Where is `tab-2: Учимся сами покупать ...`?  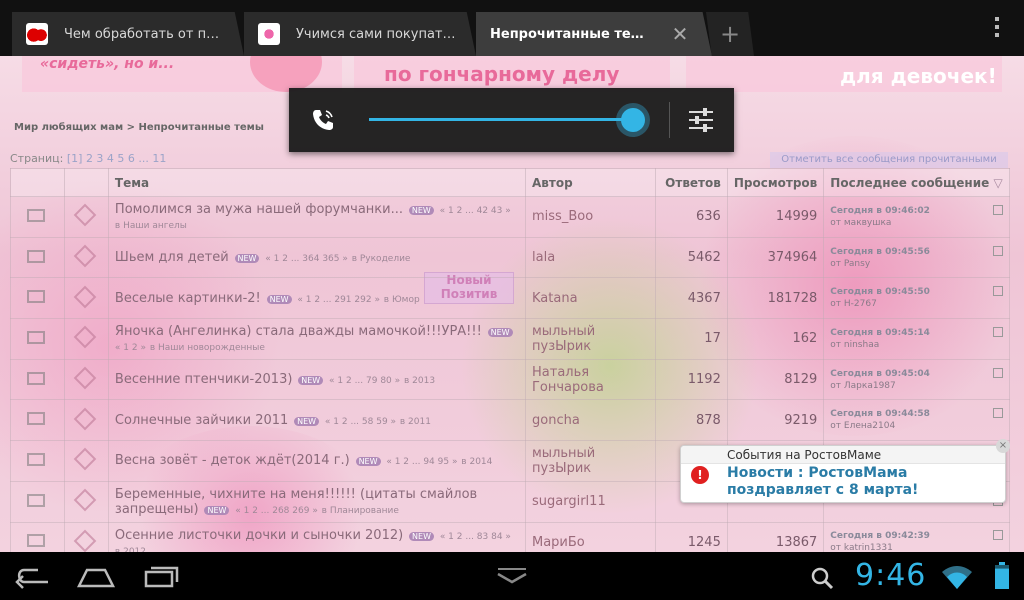
tab-2: Учимся сами покупать ... is located at coordinates (360, 34).